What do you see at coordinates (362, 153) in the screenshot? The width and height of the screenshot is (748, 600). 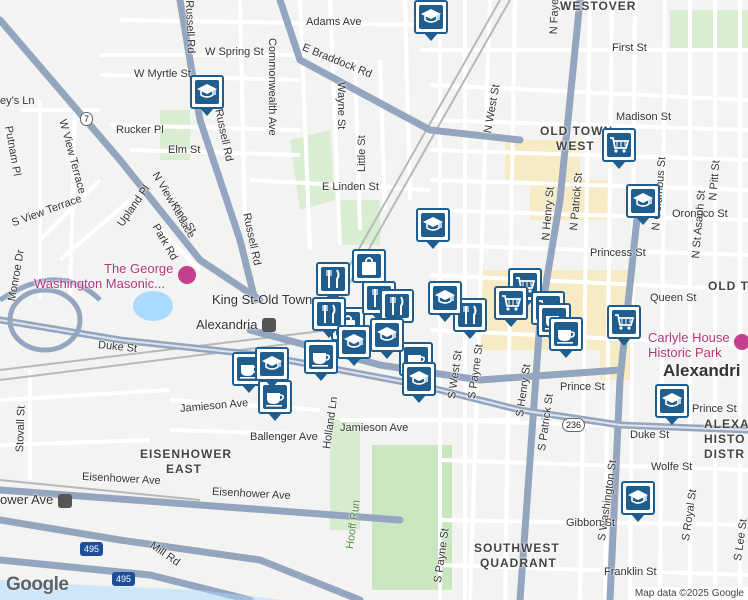 I see `street-label-little-st: Little St` at bounding box center [362, 153].